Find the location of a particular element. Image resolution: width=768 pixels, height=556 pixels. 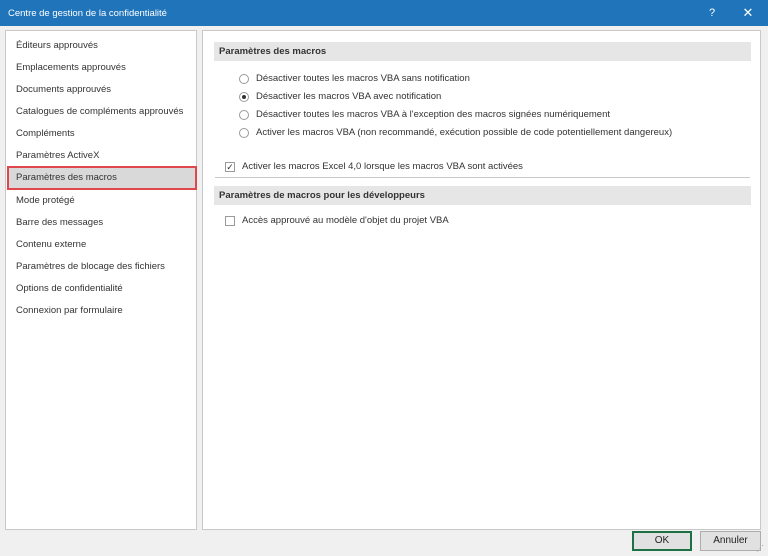

checkbox-checked-icon: ✓ is located at coordinates (230, 167).